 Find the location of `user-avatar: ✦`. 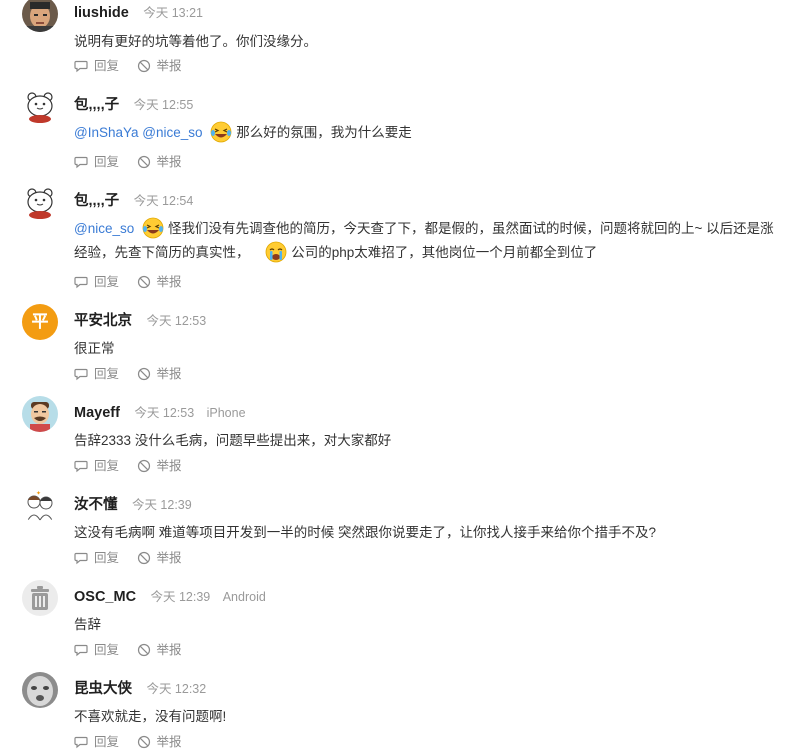

user-avatar: ✦ is located at coordinates (40, 506).